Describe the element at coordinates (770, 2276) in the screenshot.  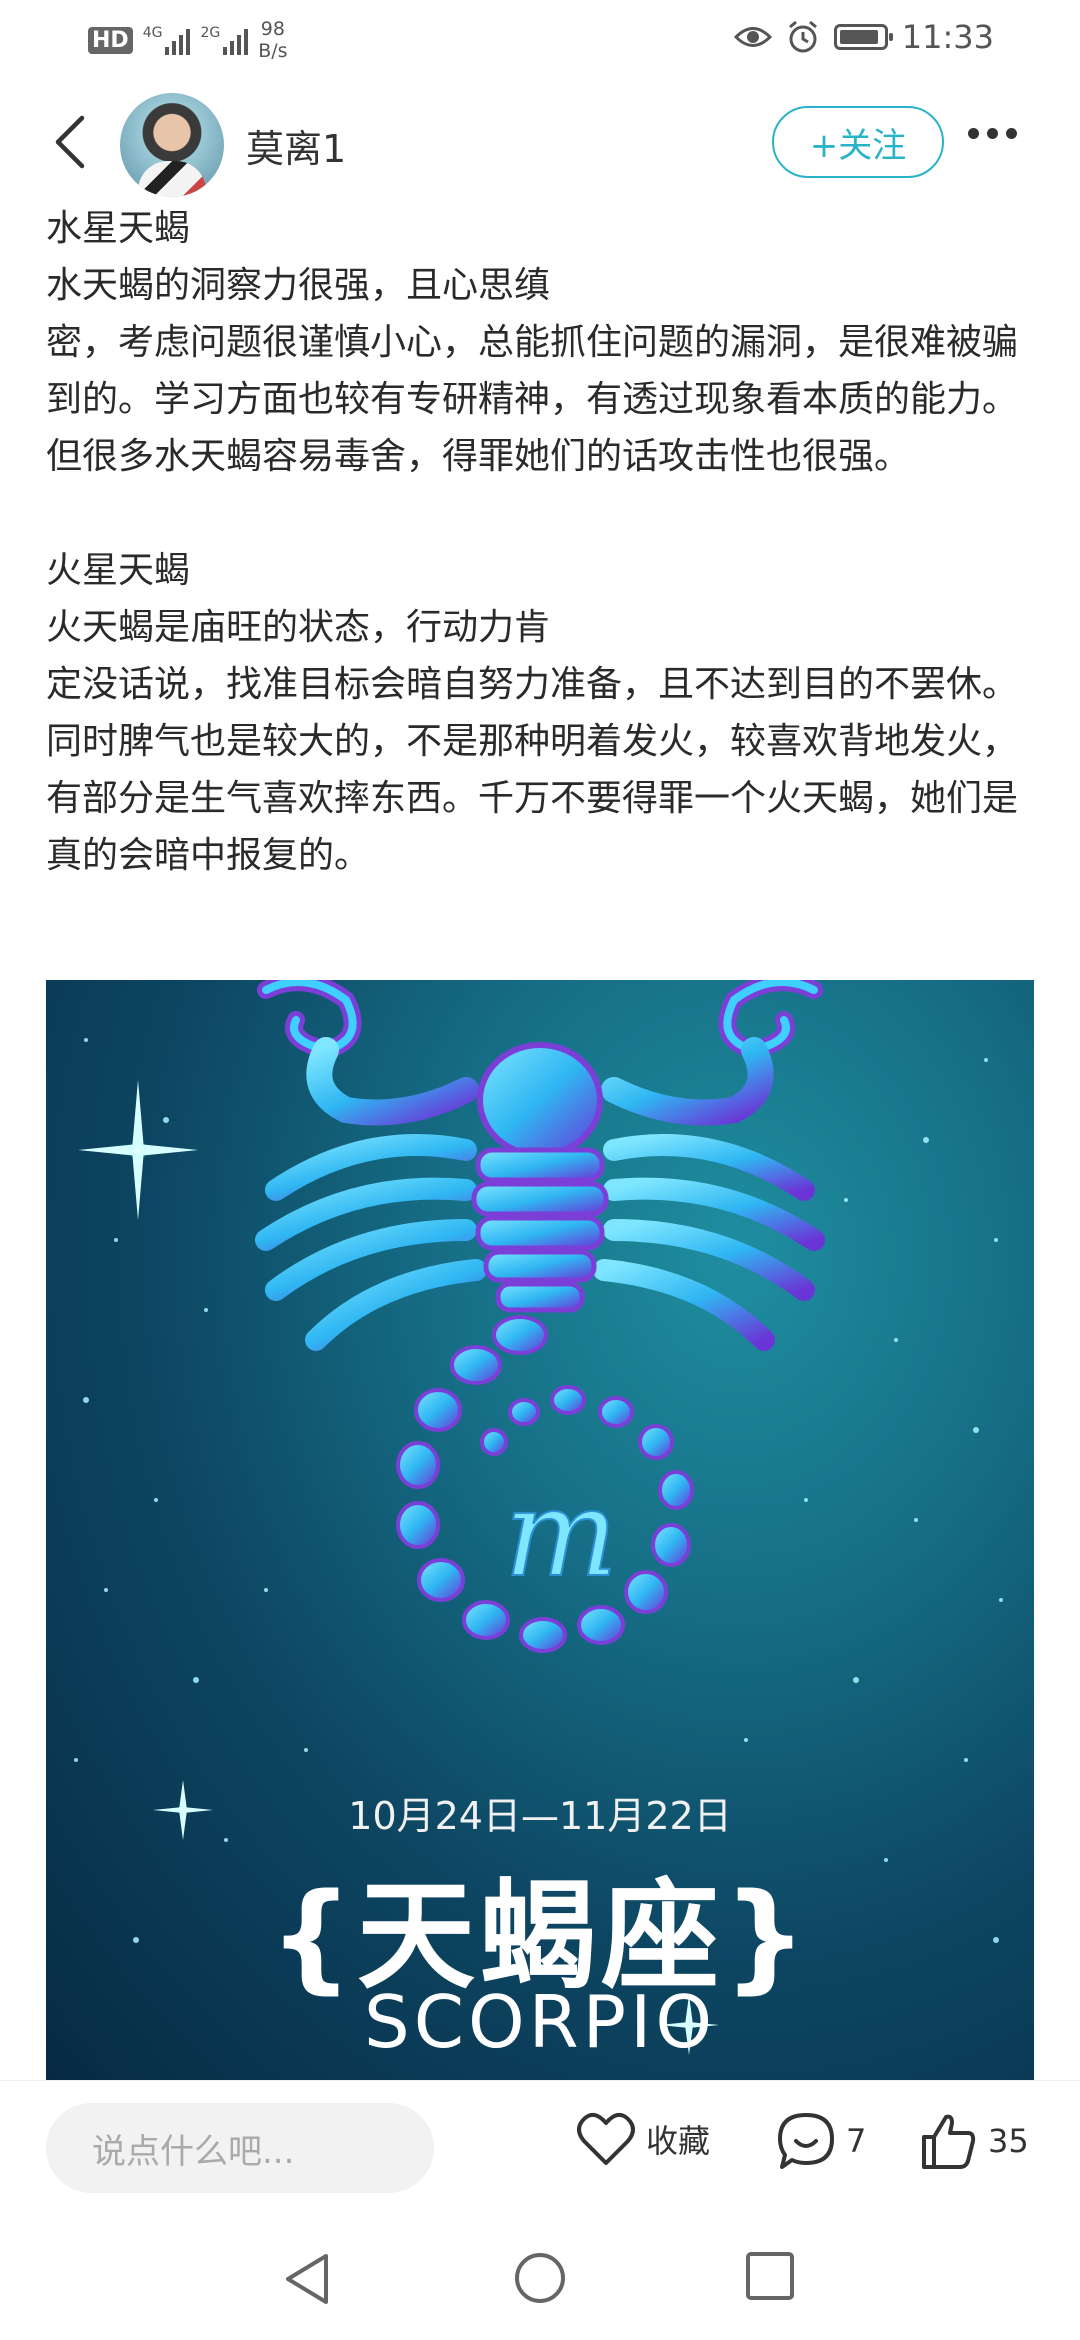
I see `nav-recents-icon` at that location.